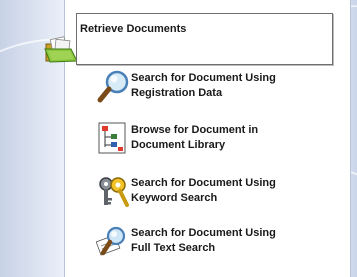 Image resolution: width=357 pixels, height=277 pixels. What do you see at coordinates (114, 192) in the screenshot?
I see `keys-search-icon` at bounding box center [114, 192].